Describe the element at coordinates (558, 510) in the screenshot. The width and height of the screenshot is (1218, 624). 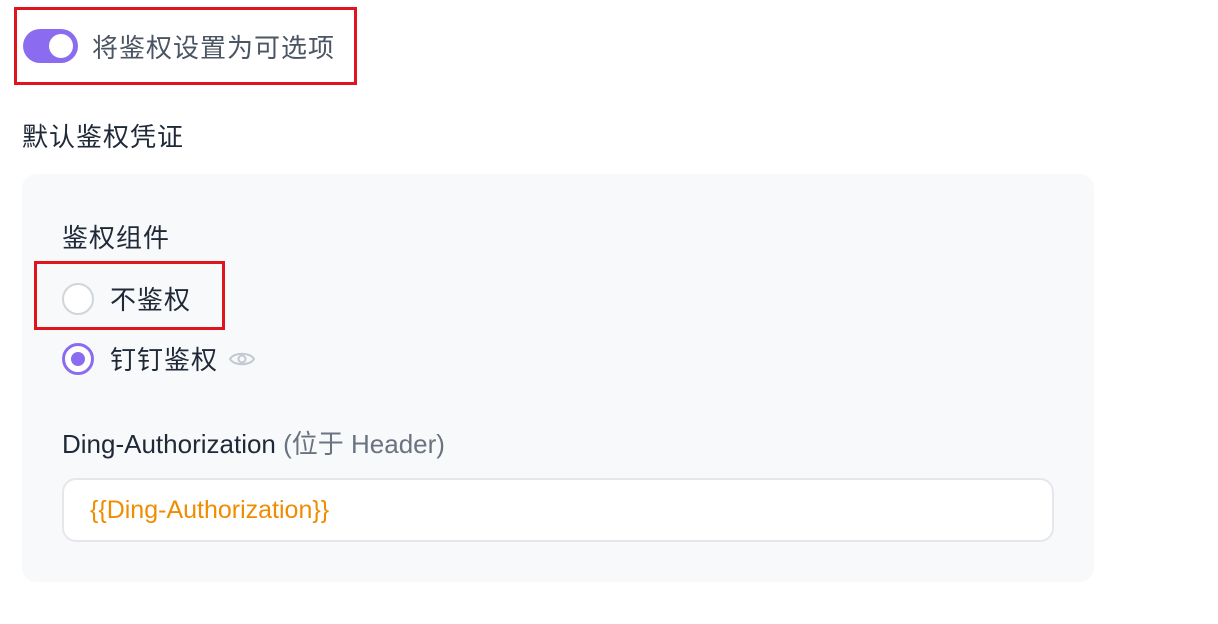
I see `ding-authorization-input: {{Ding-Authorization}}` at that location.